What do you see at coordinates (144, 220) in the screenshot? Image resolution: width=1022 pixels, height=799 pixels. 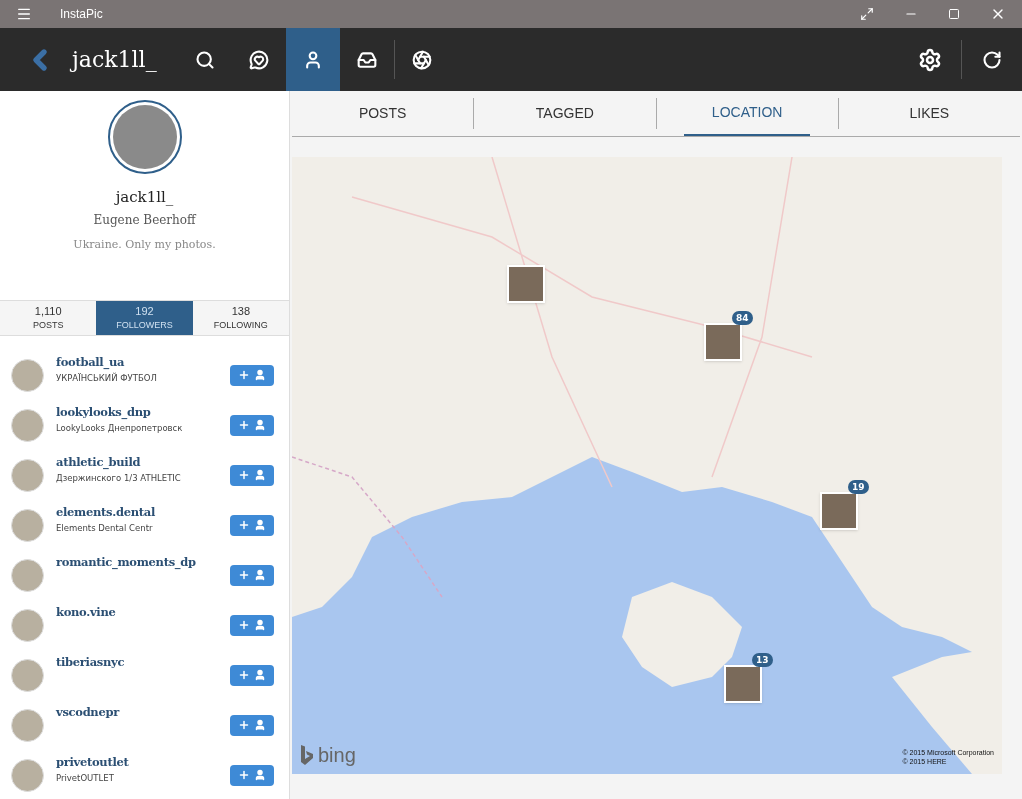 I see `profile-full-name: Eugene Beerhoff` at bounding box center [144, 220].